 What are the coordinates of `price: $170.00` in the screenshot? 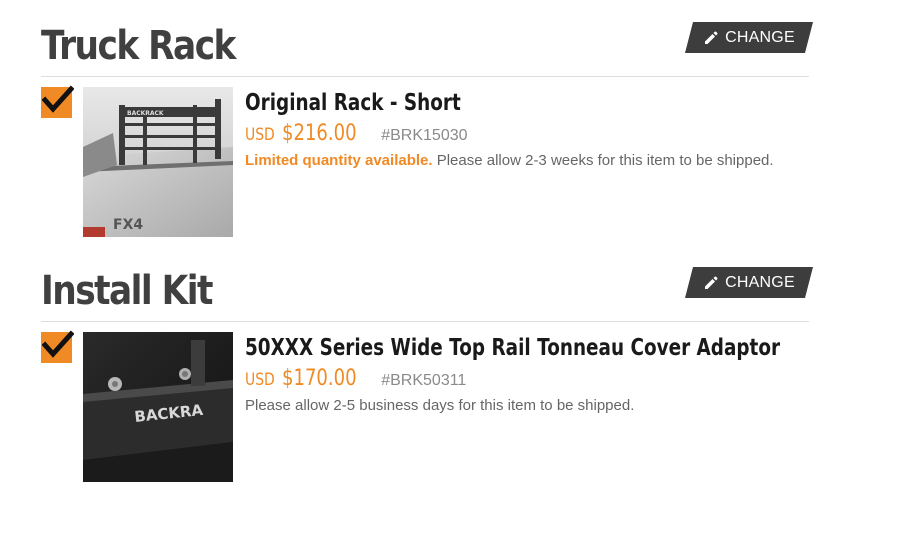 It's located at (319, 378).